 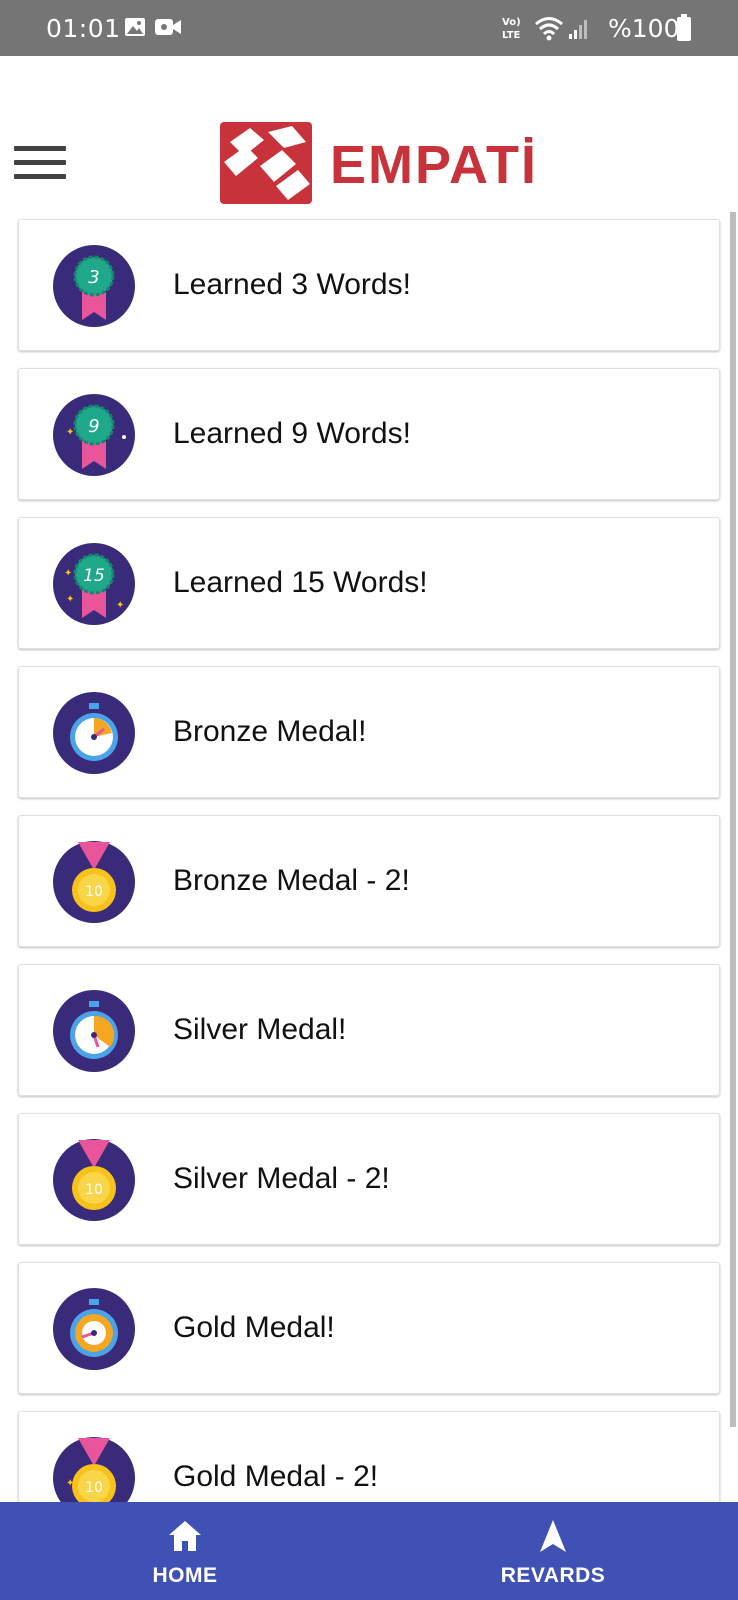 What do you see at coordinates (549, 29) in the screenshot?
I see `wifi-icon` at bounding box center [549, 29].